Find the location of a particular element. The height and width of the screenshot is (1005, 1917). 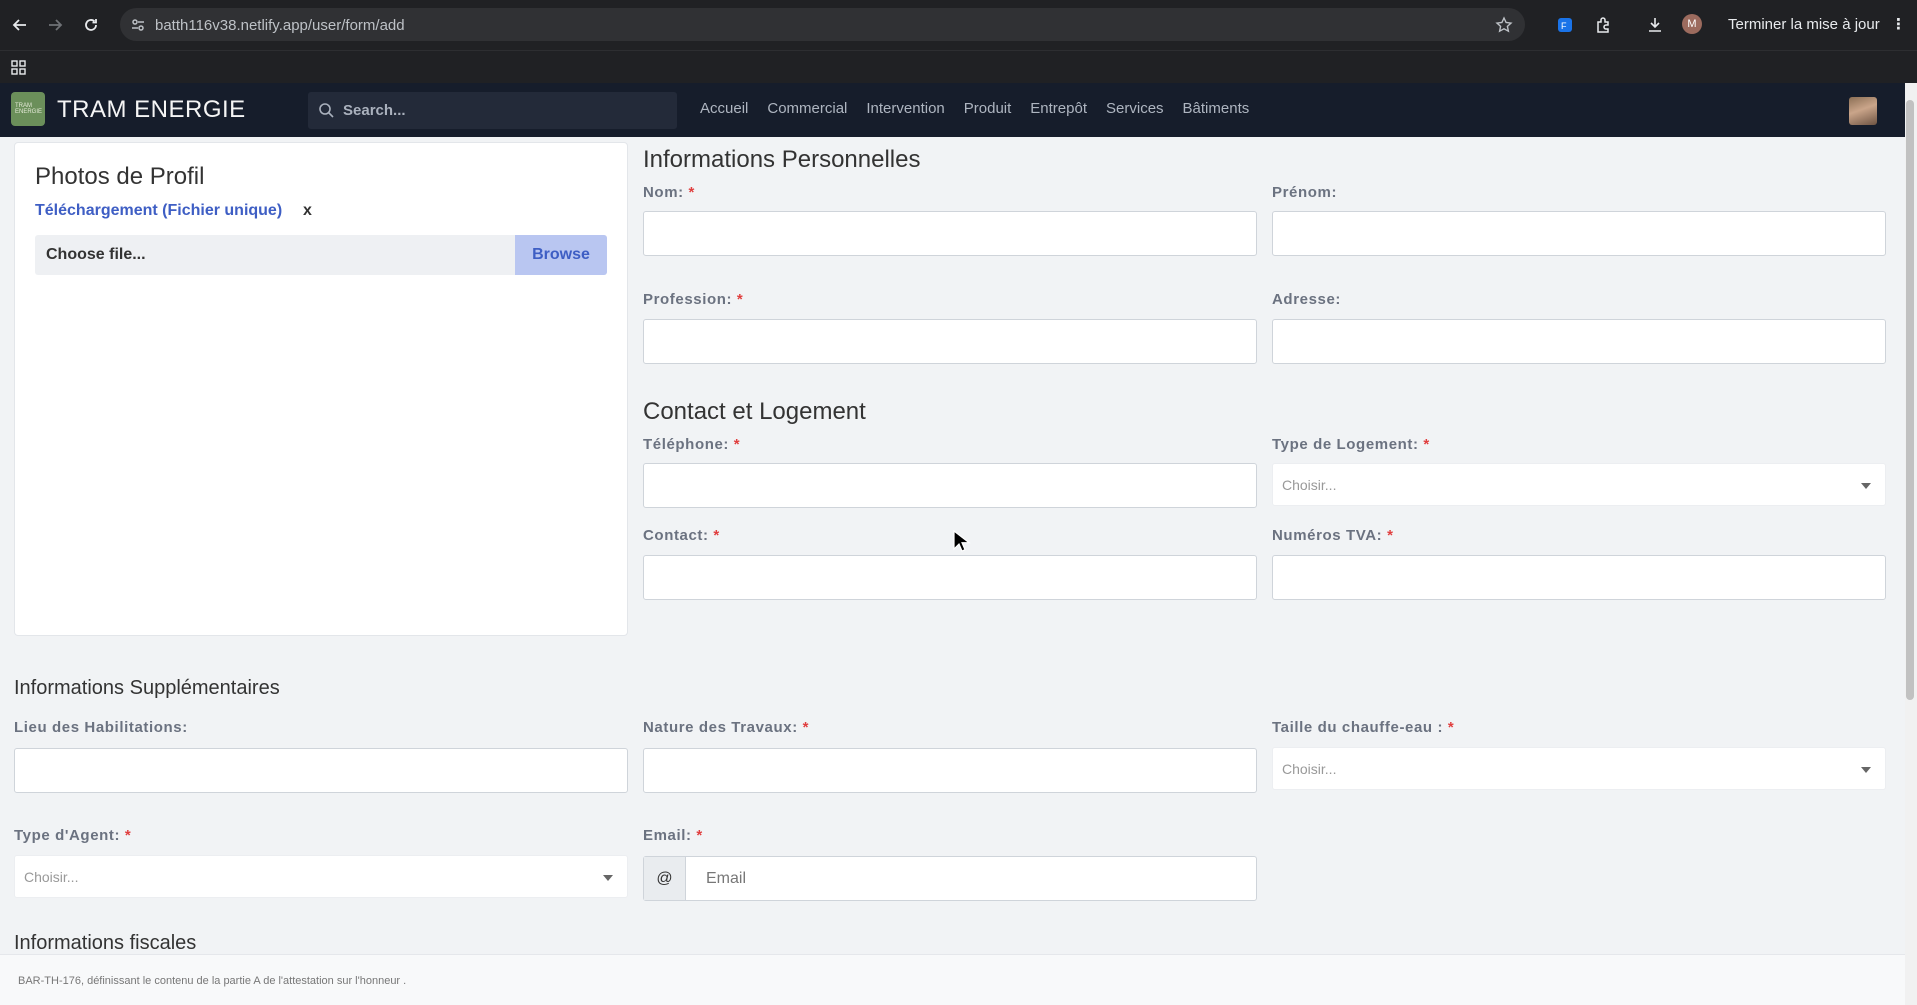

email-input is located at coordinates (971, 879).